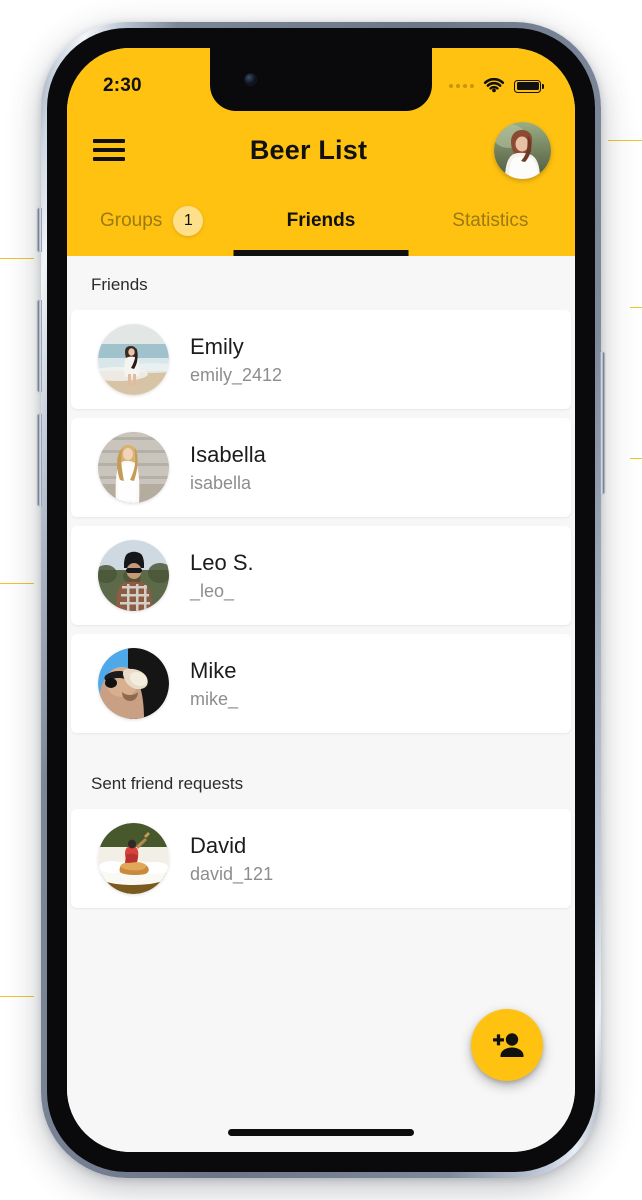 This screenshot has height=1200, width=642. What do you see at coordinates (167, 783) in the screenshot?
I see `section-header-sent-requests: Sent friend requests` at bounding box center [167, 783].